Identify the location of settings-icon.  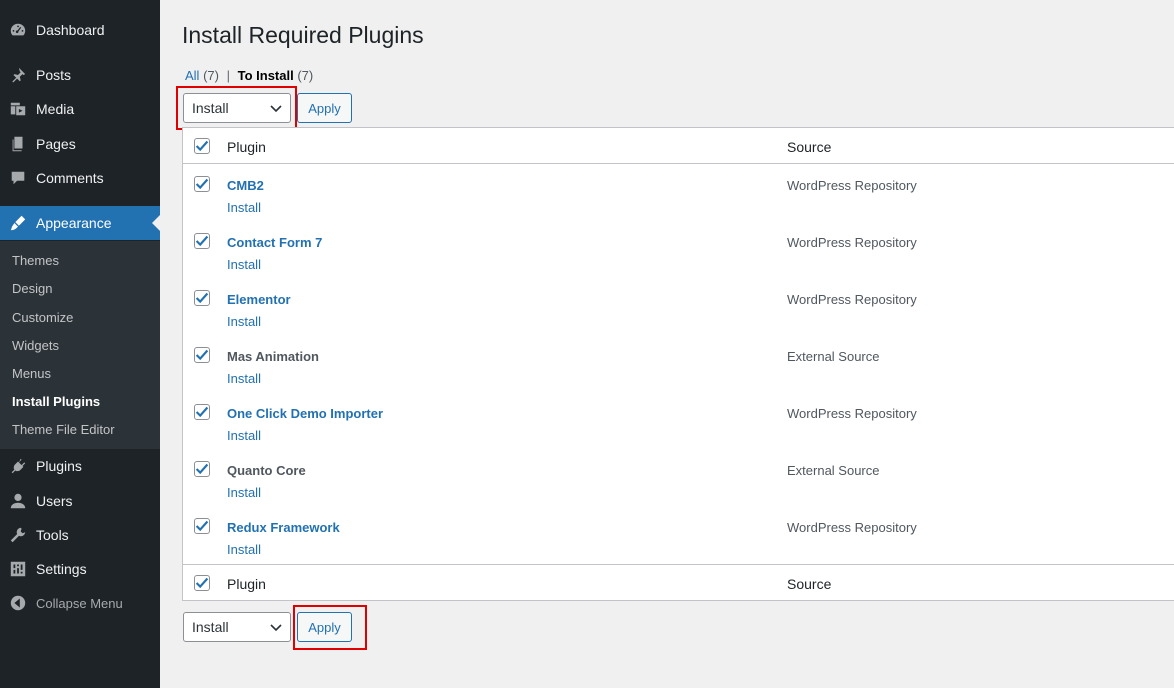
(18, 569).